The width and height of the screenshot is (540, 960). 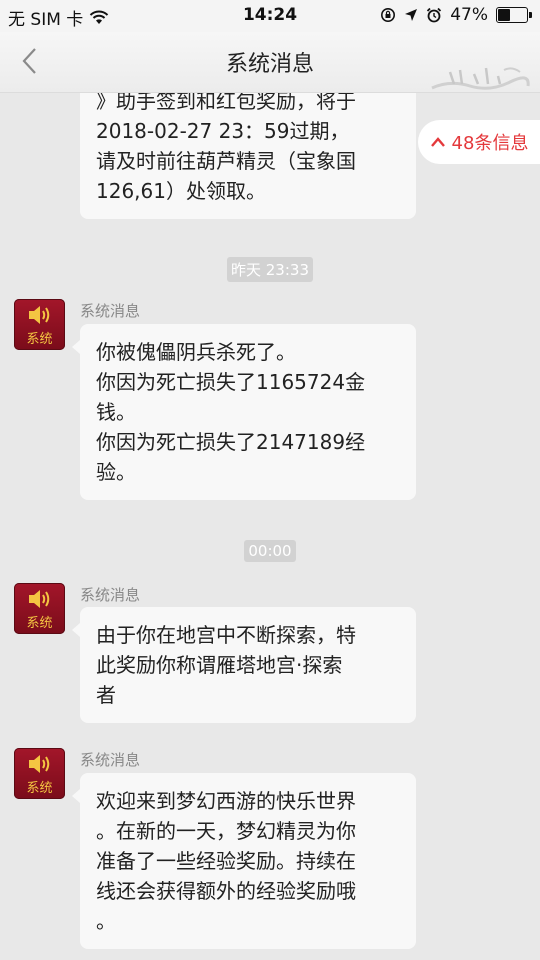 I want to click on battery-icon, so click(x=514, y=15).